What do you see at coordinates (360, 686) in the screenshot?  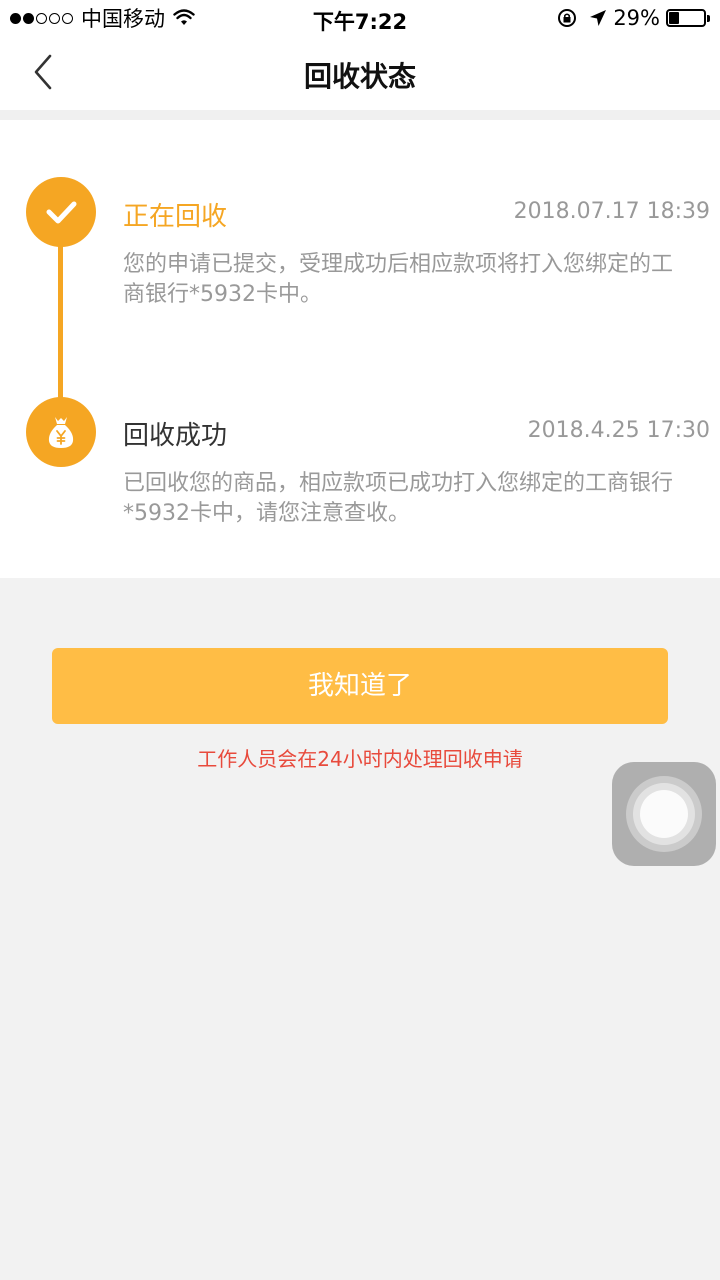 I see `acknowledge-button: 我知道了` at bounding box center [360, 686].